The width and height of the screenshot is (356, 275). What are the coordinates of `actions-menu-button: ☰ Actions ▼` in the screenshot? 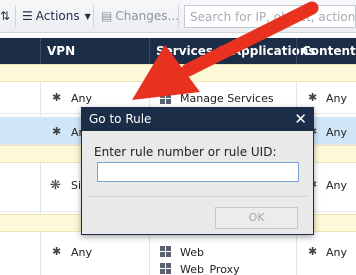 It's located at (56, 16).